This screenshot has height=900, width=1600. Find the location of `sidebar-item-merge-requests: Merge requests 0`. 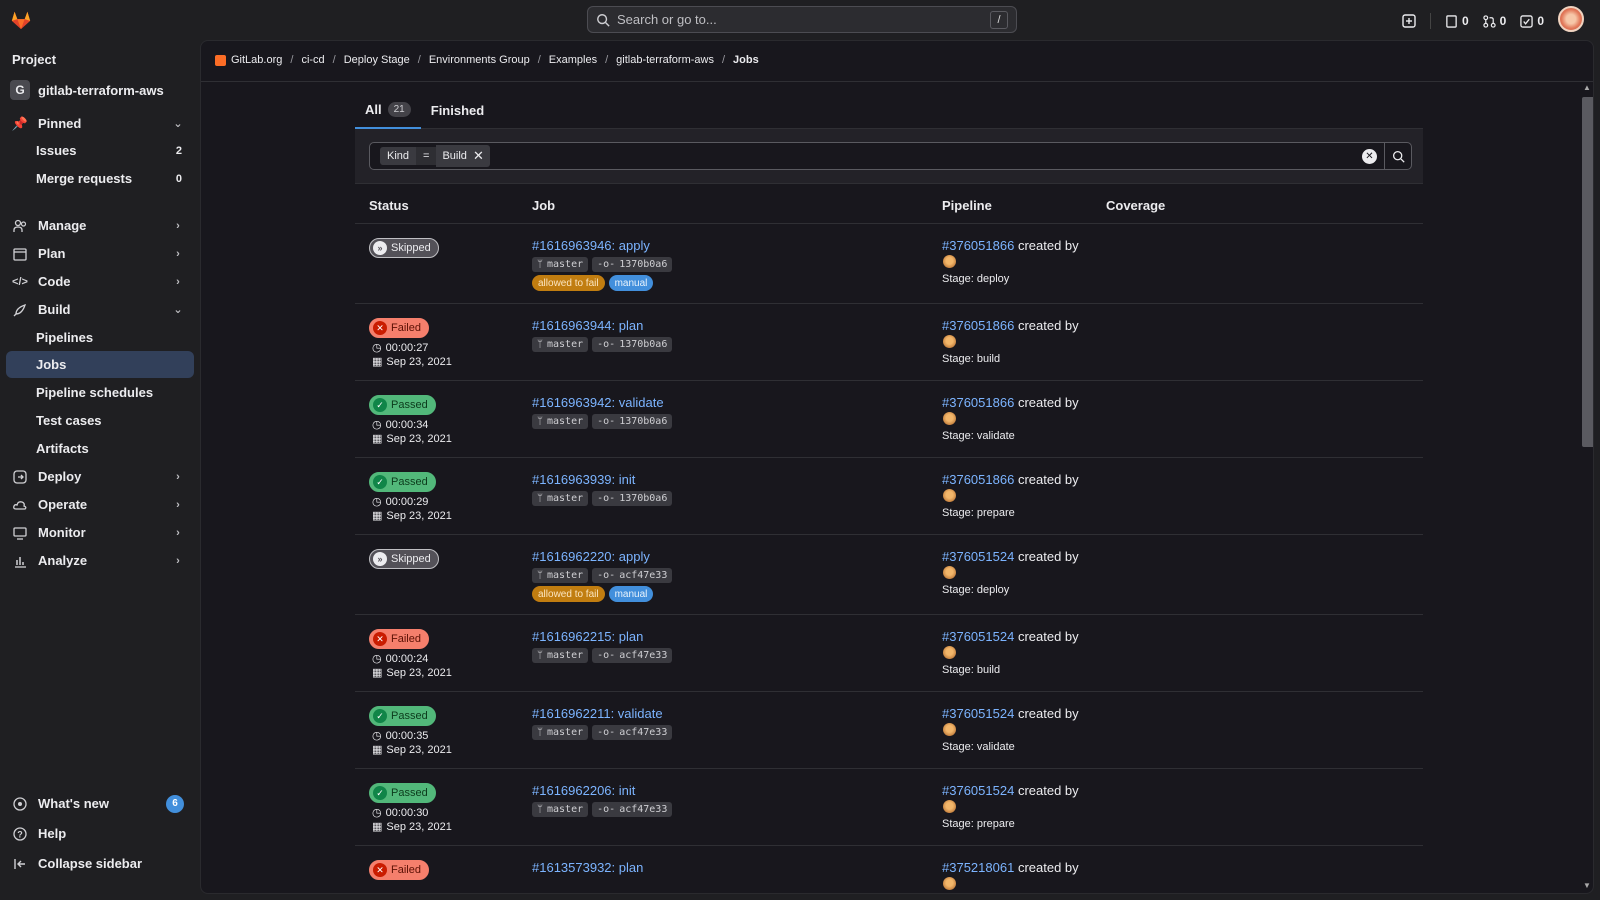

sidebar-item-merge-requests: Merge requests 0 is located at coordinates (100, 178).